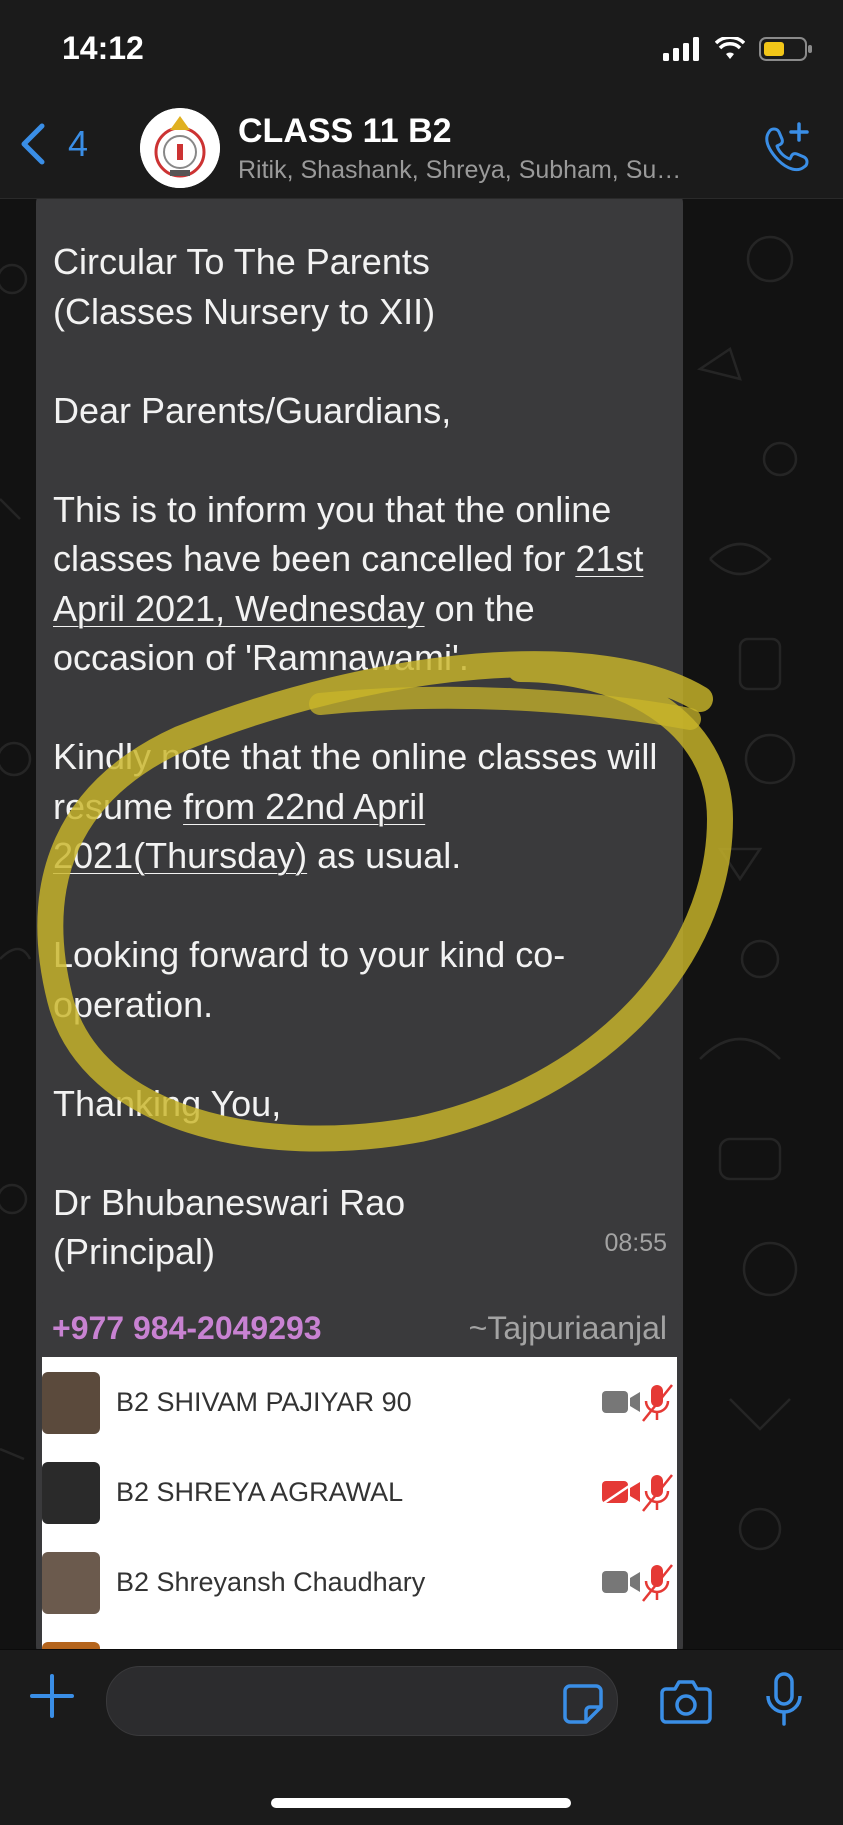  What do you see at coordinates (260, 1492) in the screenshot?
I see `participant-name: B2 SHREYA AGRAWAL` at bounding box center [260, 1492].